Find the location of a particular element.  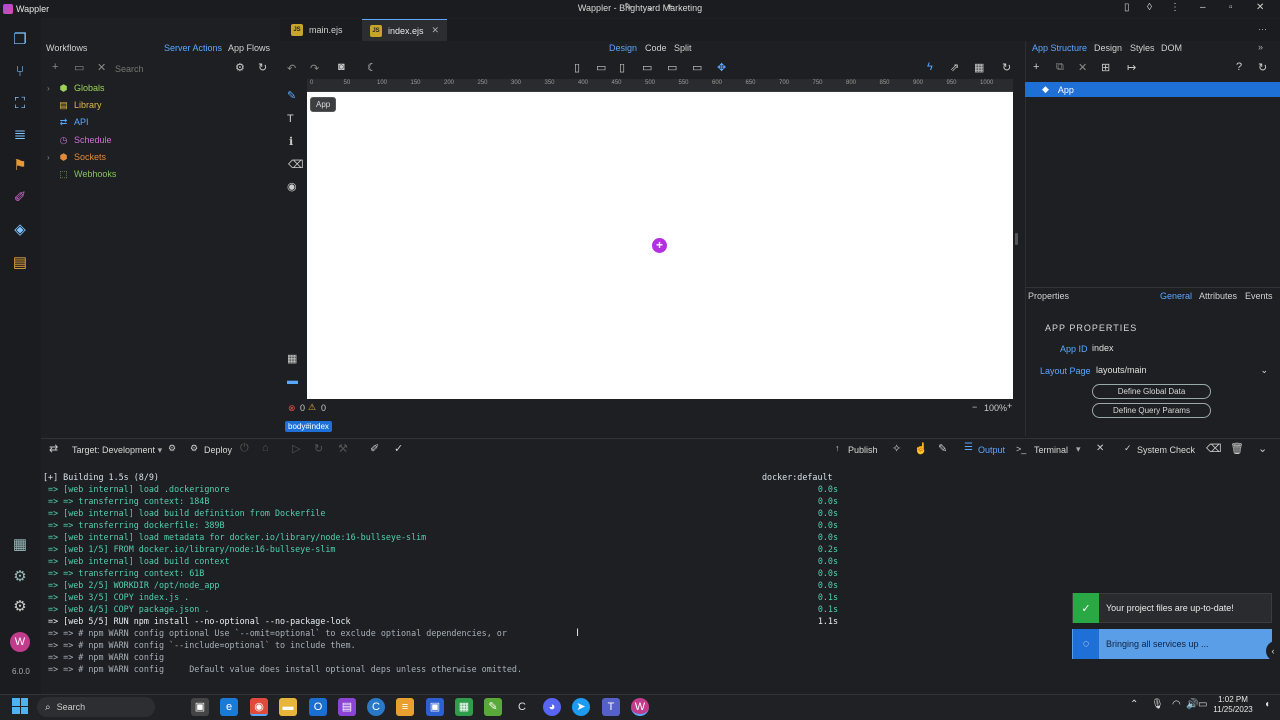

tree-item-sockets: › ⬢ Sockets is located at coordinates (76, 157).